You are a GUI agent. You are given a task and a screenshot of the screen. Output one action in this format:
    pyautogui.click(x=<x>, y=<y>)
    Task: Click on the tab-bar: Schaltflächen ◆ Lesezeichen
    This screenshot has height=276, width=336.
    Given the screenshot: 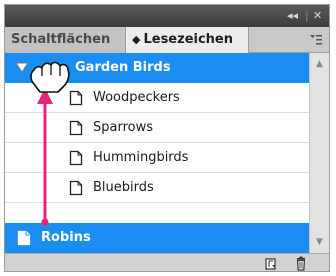 What is the action you would take?
    pyautogui.click(x=167, y=40)
    